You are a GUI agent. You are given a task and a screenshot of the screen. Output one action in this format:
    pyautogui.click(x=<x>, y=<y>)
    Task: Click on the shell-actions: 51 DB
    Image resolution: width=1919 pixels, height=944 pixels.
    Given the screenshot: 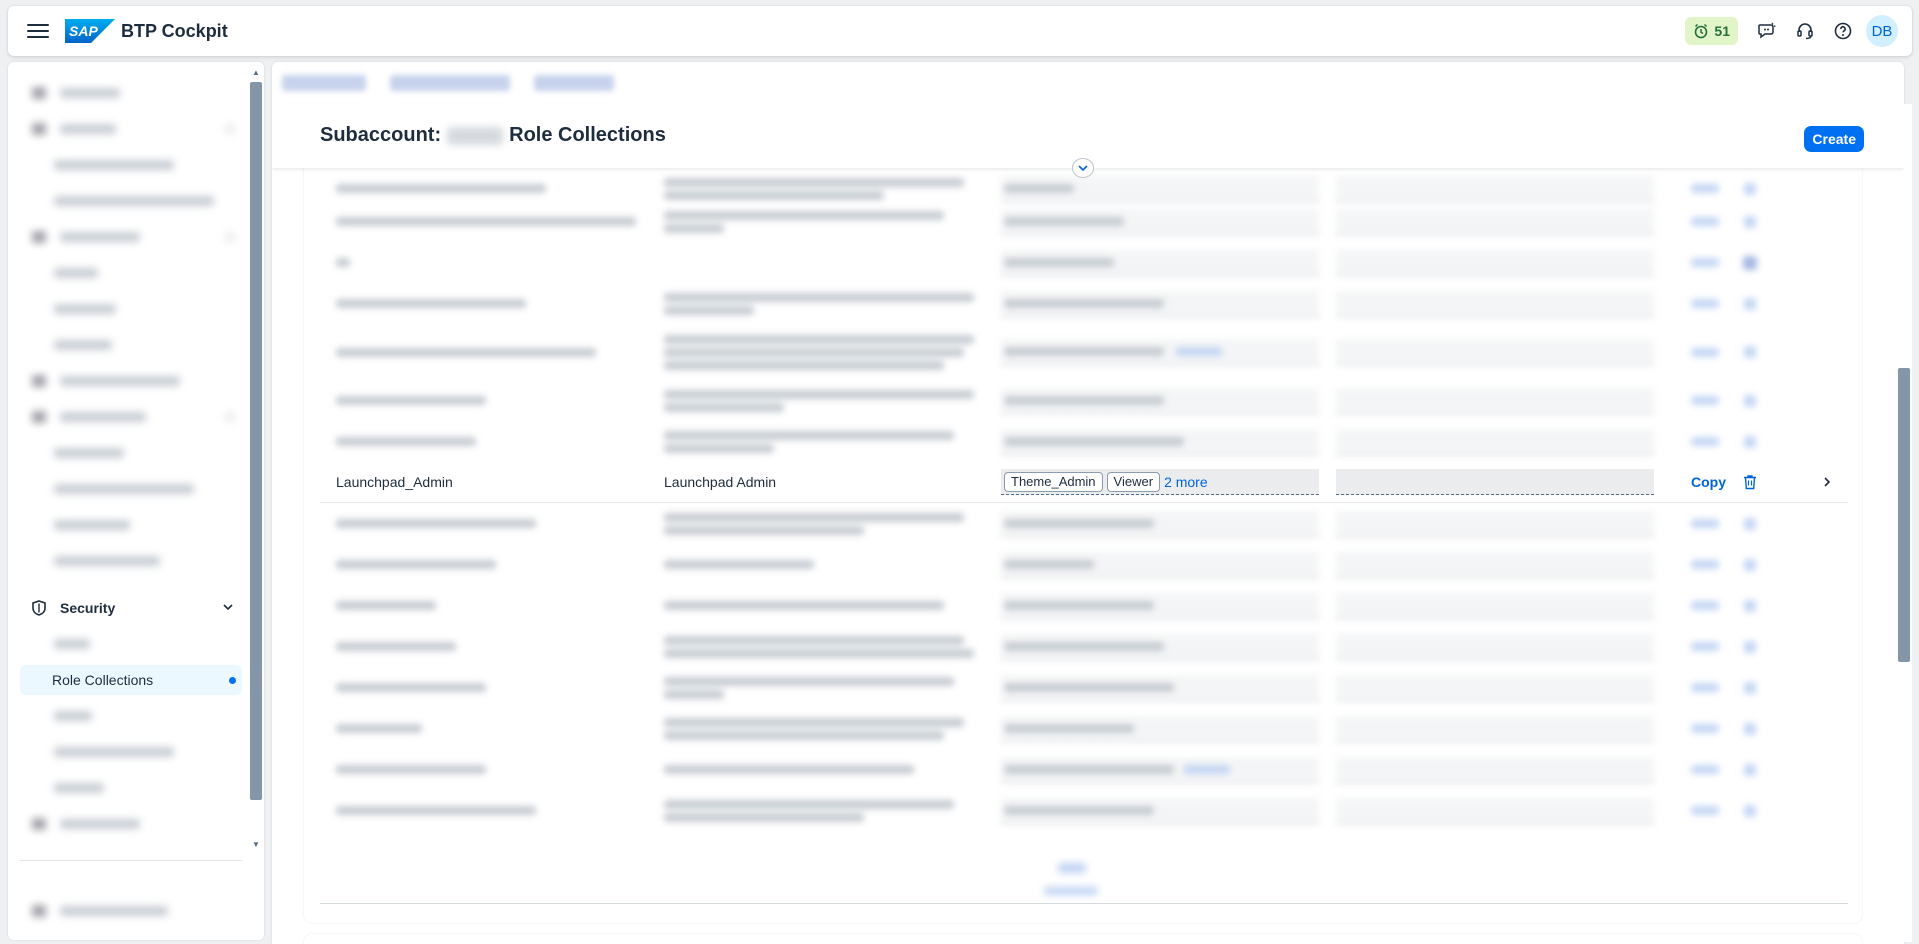 What is the action you would take?
    pyautogui.click(x=1791, y=31)
    